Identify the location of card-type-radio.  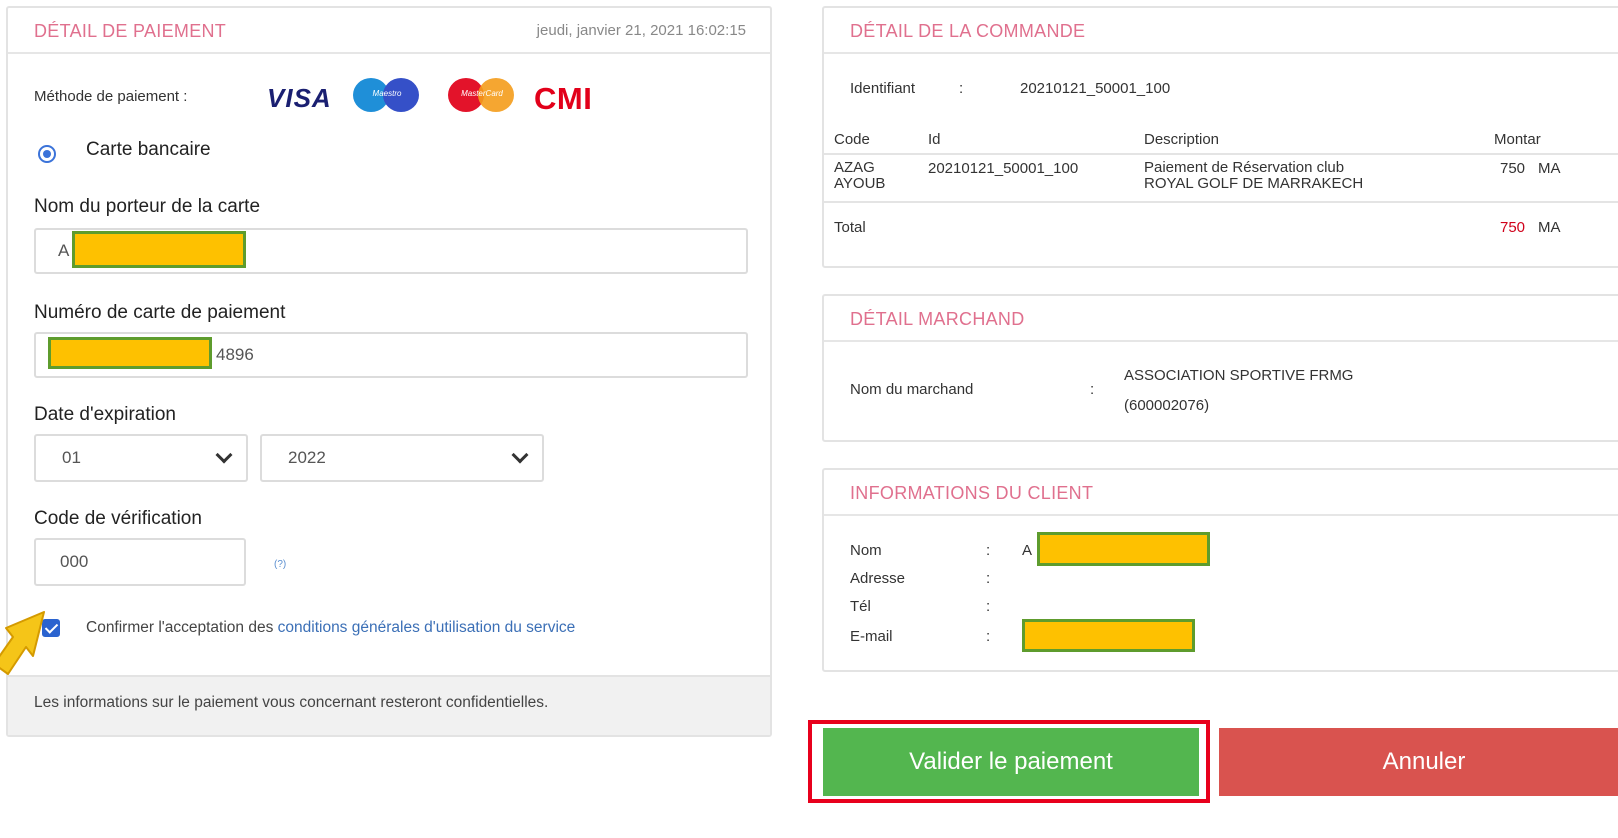
(47, 154).